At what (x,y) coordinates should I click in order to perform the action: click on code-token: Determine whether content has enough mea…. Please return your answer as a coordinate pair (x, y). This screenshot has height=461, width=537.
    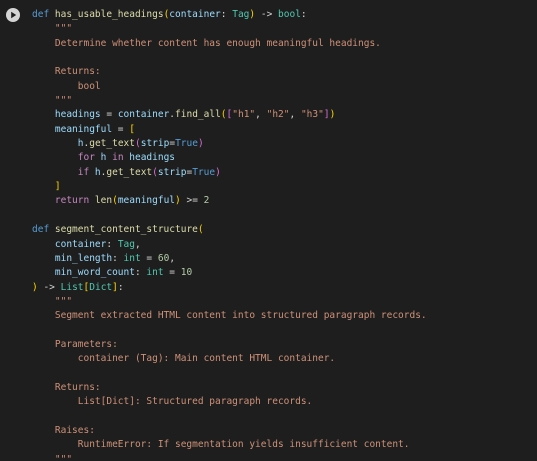
    Looking at the image, I should click on (206, 43).